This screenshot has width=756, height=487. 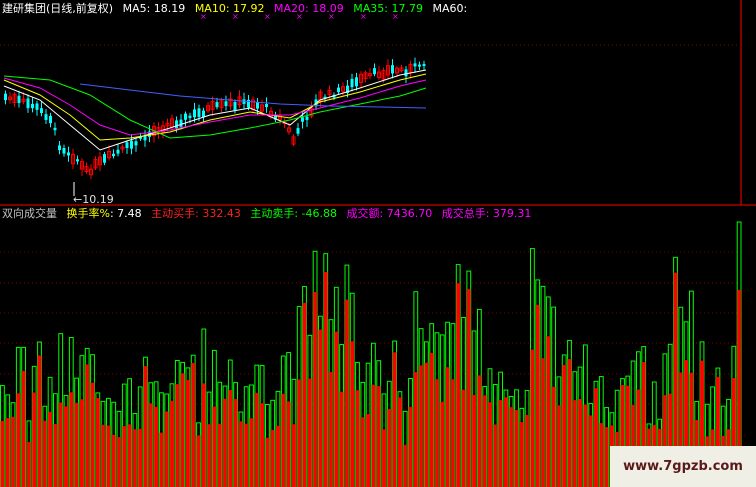 What do you see at coordinates (58, 8) in the screenshot?
I see `stock-title: 建研集团(日线,前复权)` at bounding box center [58, 8].